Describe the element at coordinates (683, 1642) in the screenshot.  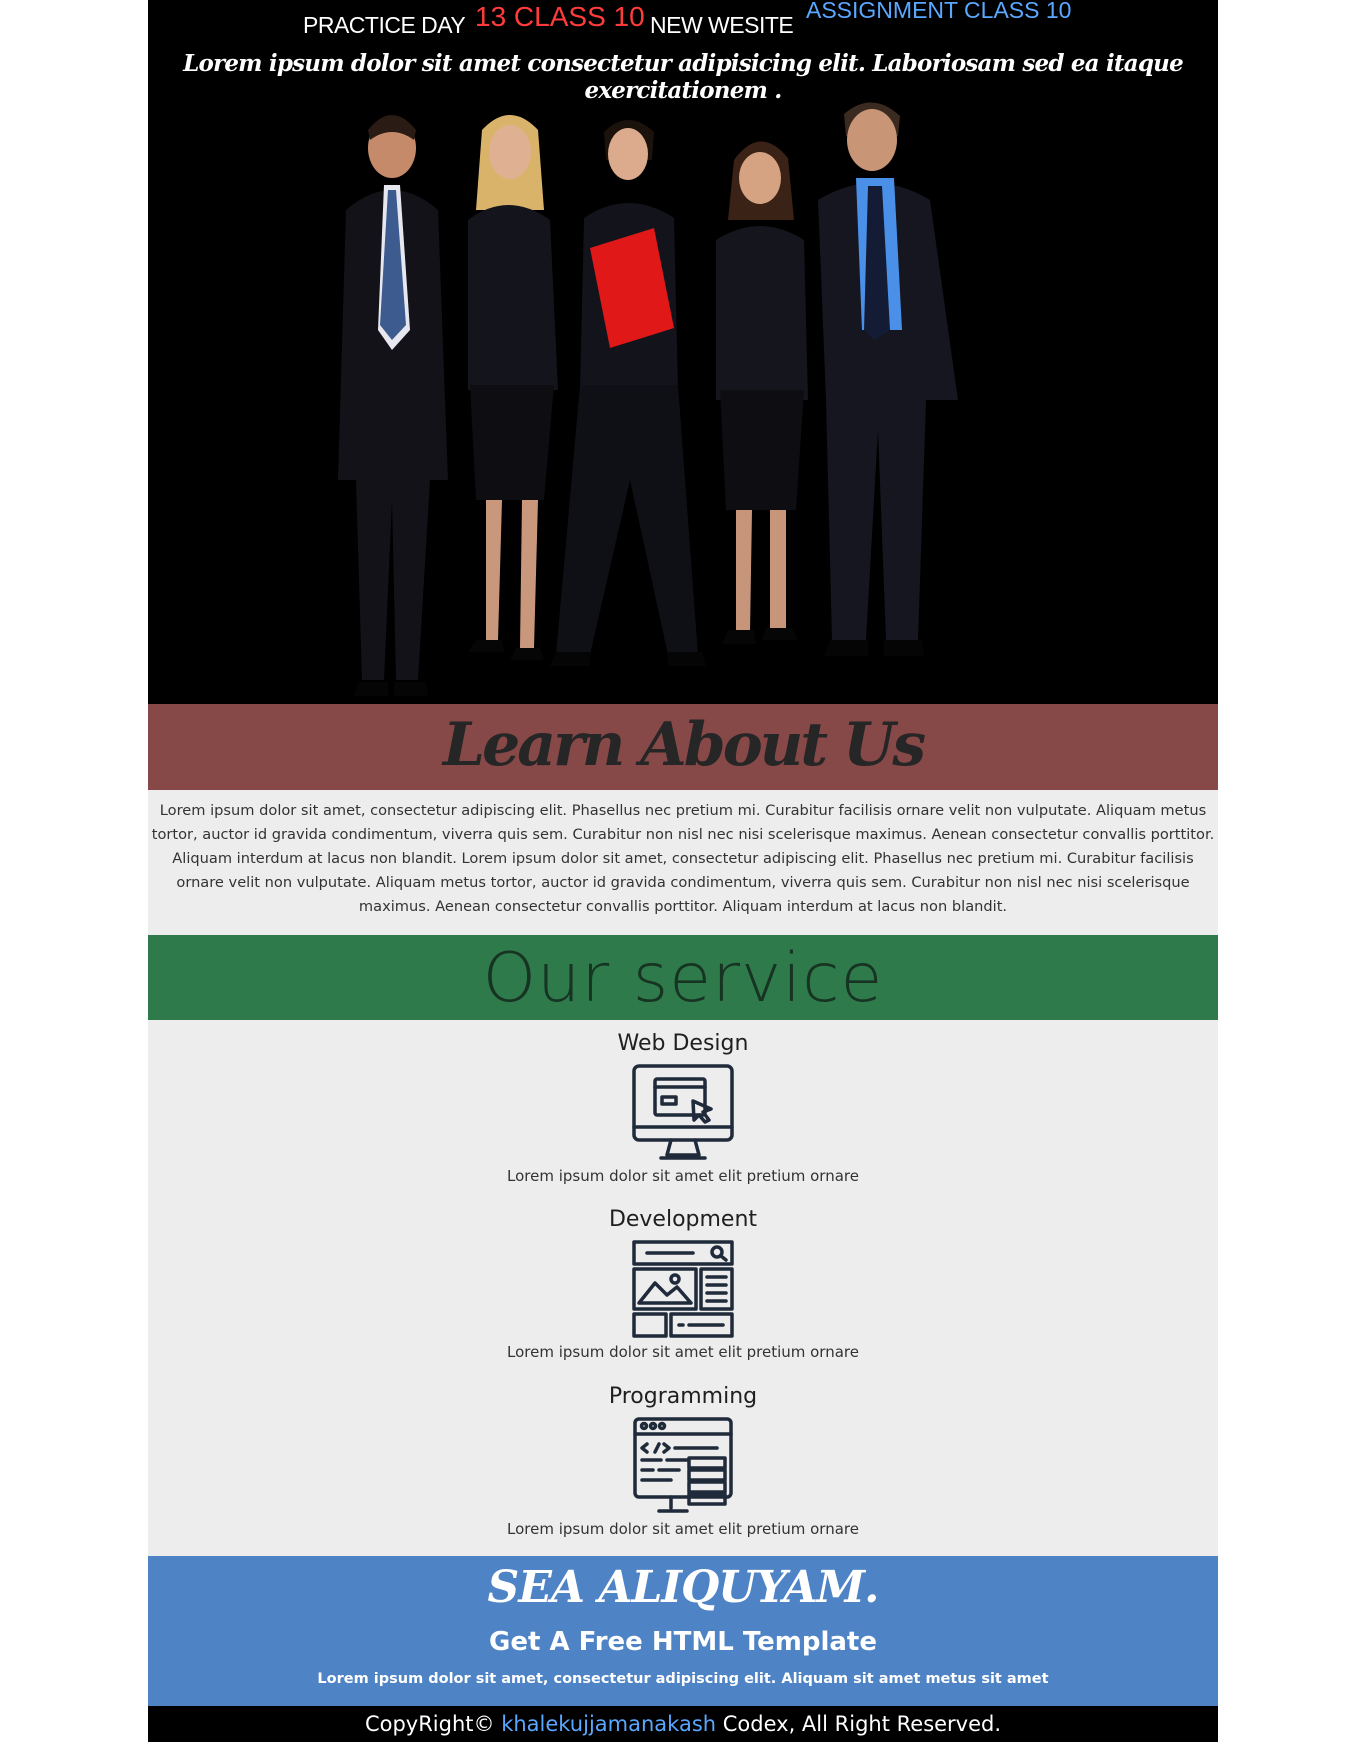
I see `cta-subtitle: Get A Free HTML Template` at that location.